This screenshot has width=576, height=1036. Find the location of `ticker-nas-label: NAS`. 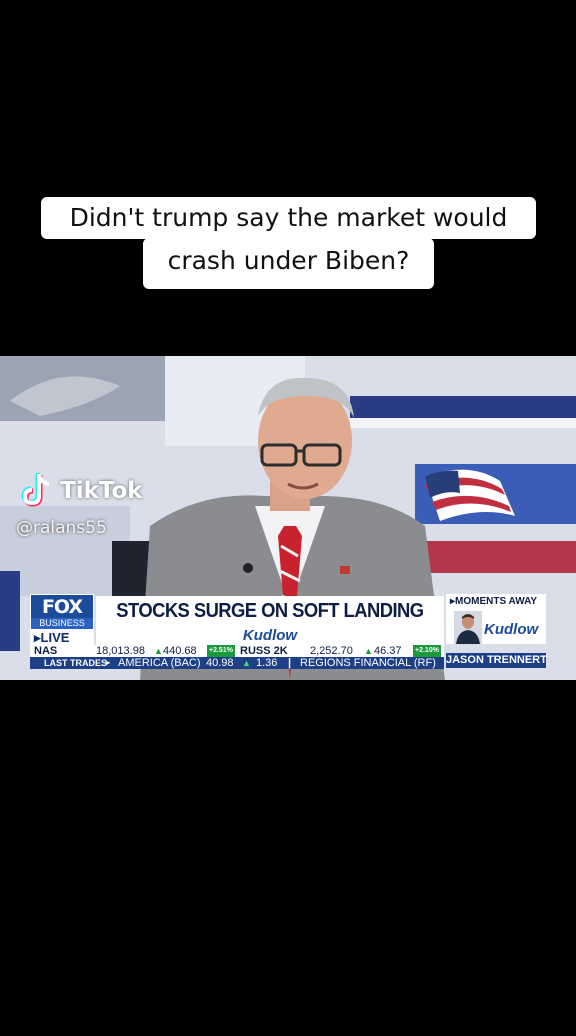

ticker-nas-label: NAS is located at coordinates (46, 651).